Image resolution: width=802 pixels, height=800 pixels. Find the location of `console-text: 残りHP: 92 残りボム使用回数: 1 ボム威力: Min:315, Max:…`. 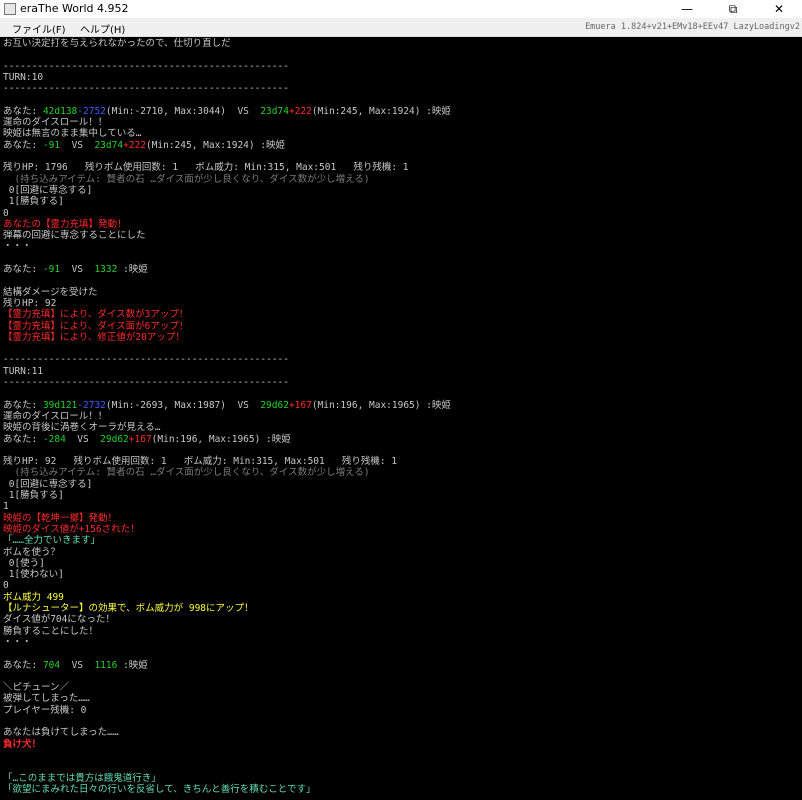

console-text: 残りHP: 92 残りボム使用回数: 1 ボム威力: Min:315, Max:… is located at coordinates (200, 462).